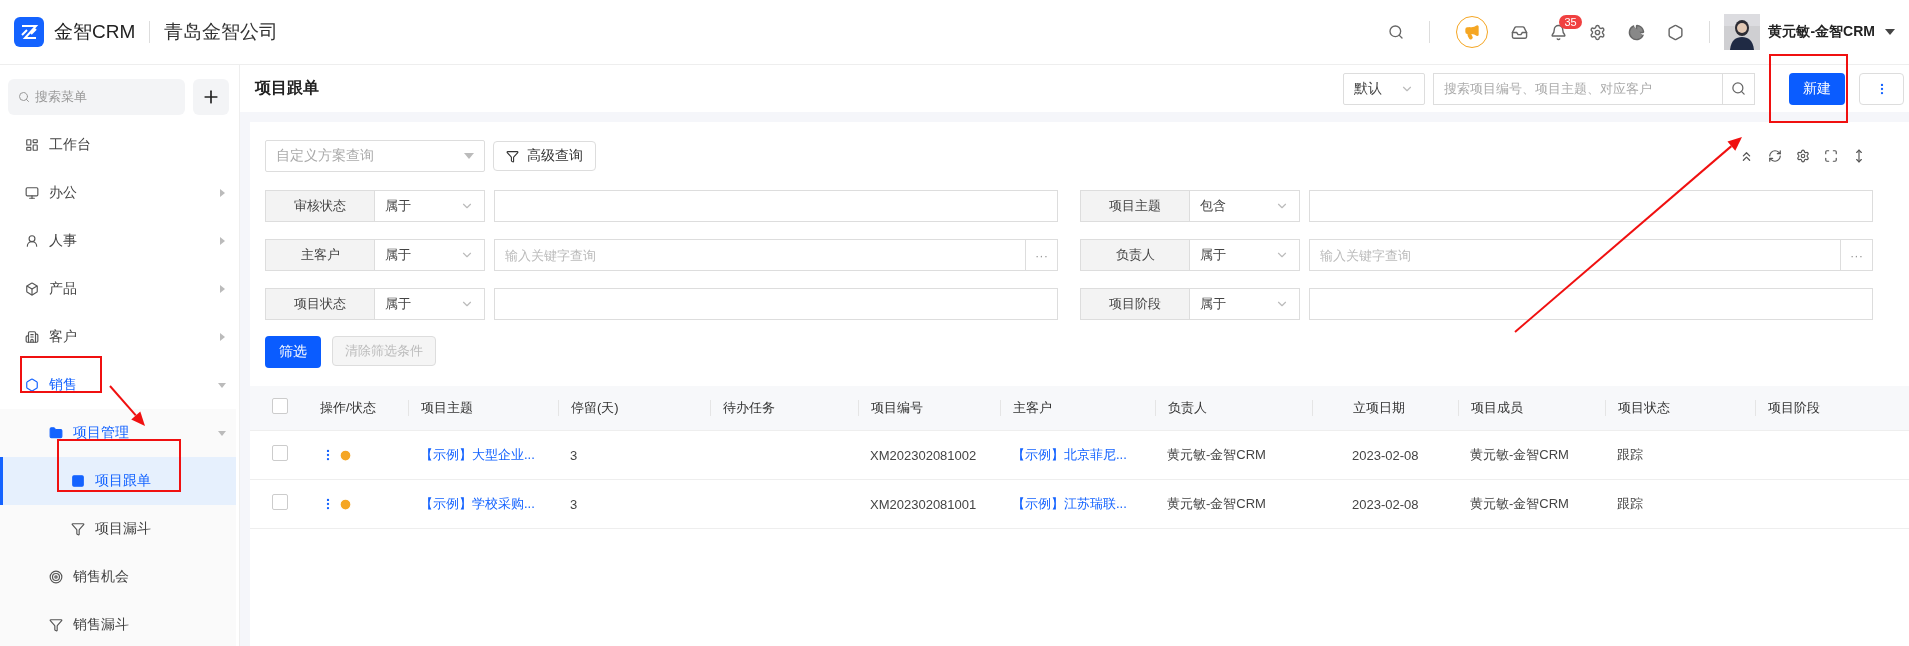  I want to click on search-button, so click(1739, 88).